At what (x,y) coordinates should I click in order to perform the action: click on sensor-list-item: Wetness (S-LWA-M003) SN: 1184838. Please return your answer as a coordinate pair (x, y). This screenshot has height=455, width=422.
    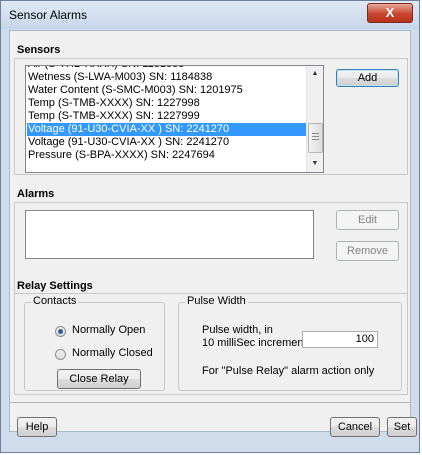
    Looking at the image, I should click on (120, 77).